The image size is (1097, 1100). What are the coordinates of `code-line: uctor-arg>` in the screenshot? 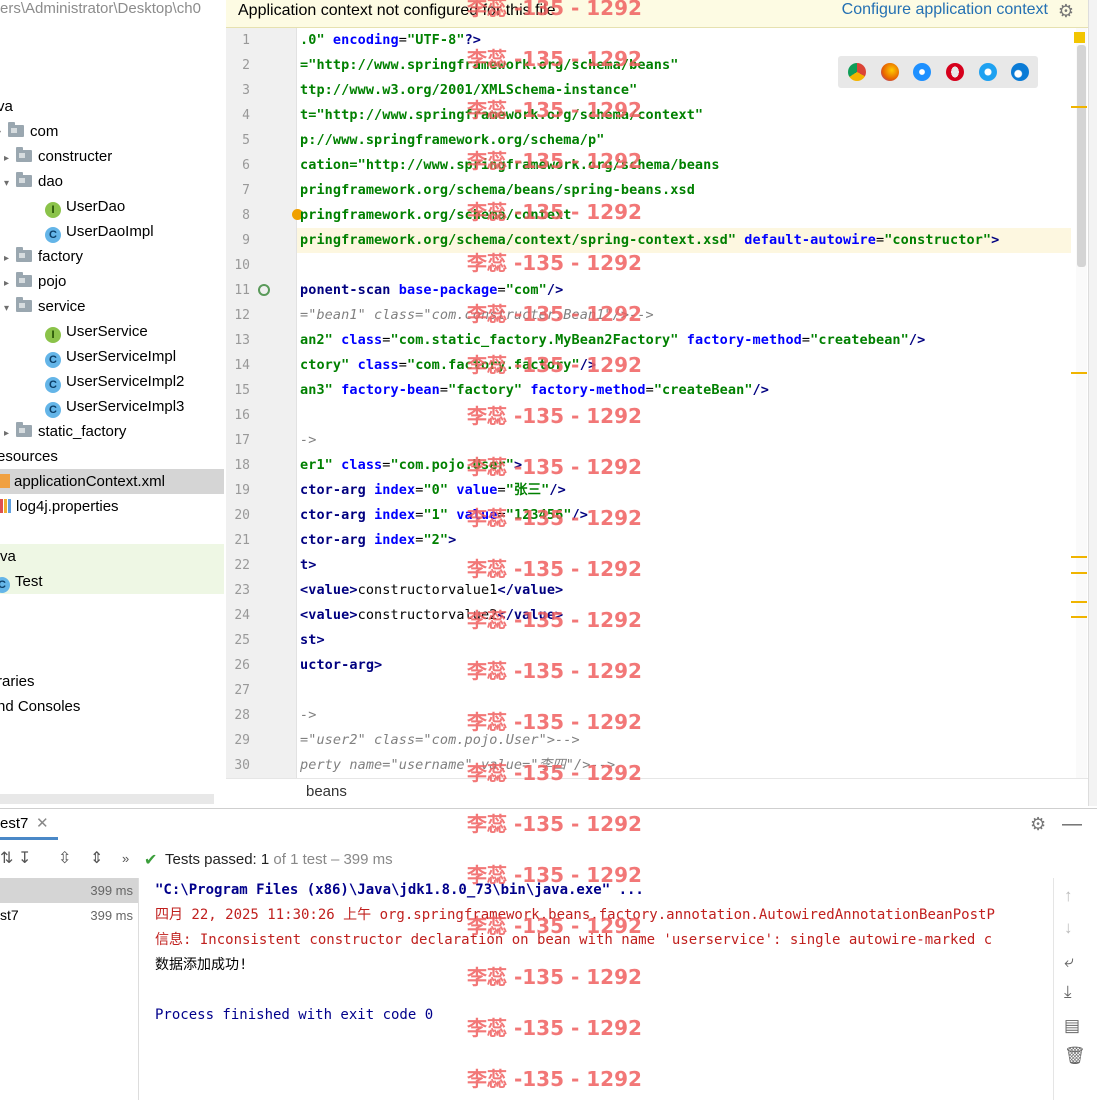 It's located at (341, 665).